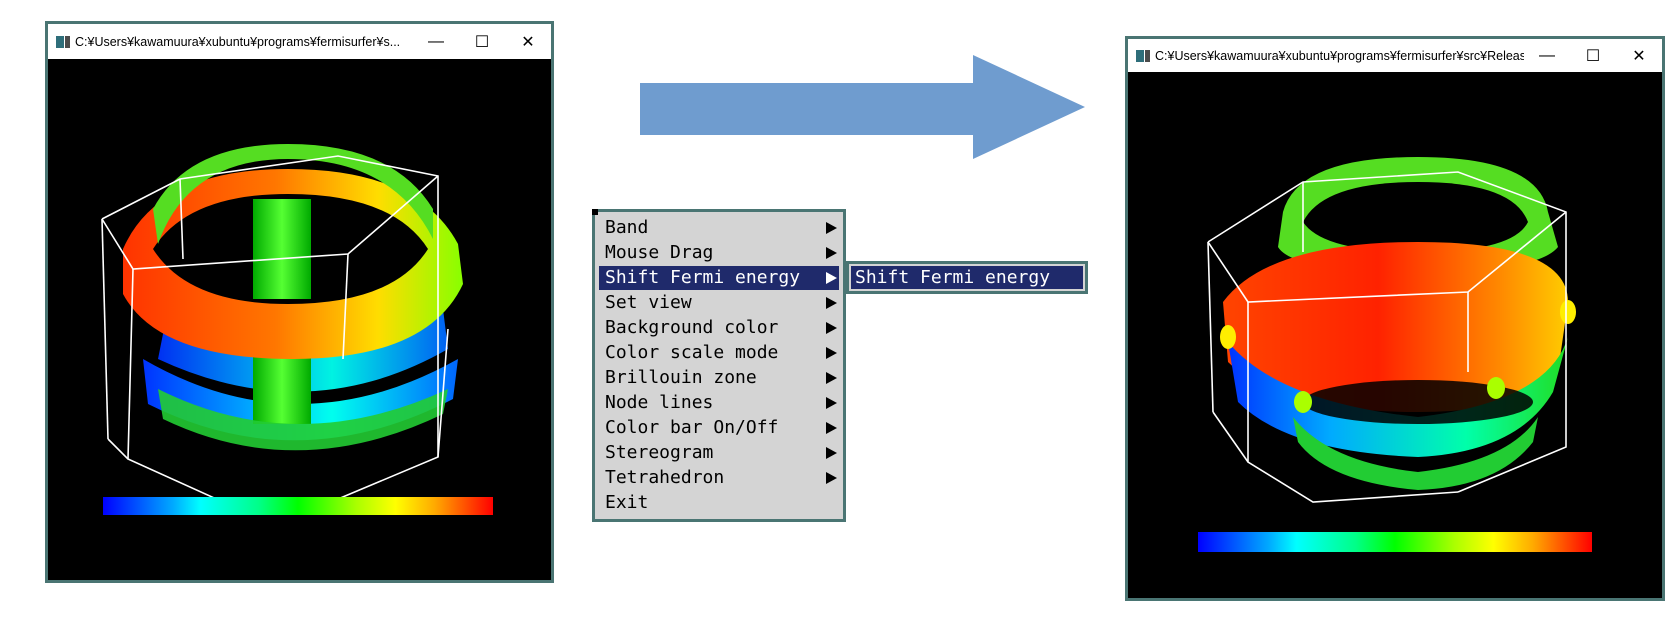 This screenshot has width=1675, height=622. What do you see at coordinates (862, 107) in the screenshot?
I see `transition-arrow` at bounding box center [862, 107].